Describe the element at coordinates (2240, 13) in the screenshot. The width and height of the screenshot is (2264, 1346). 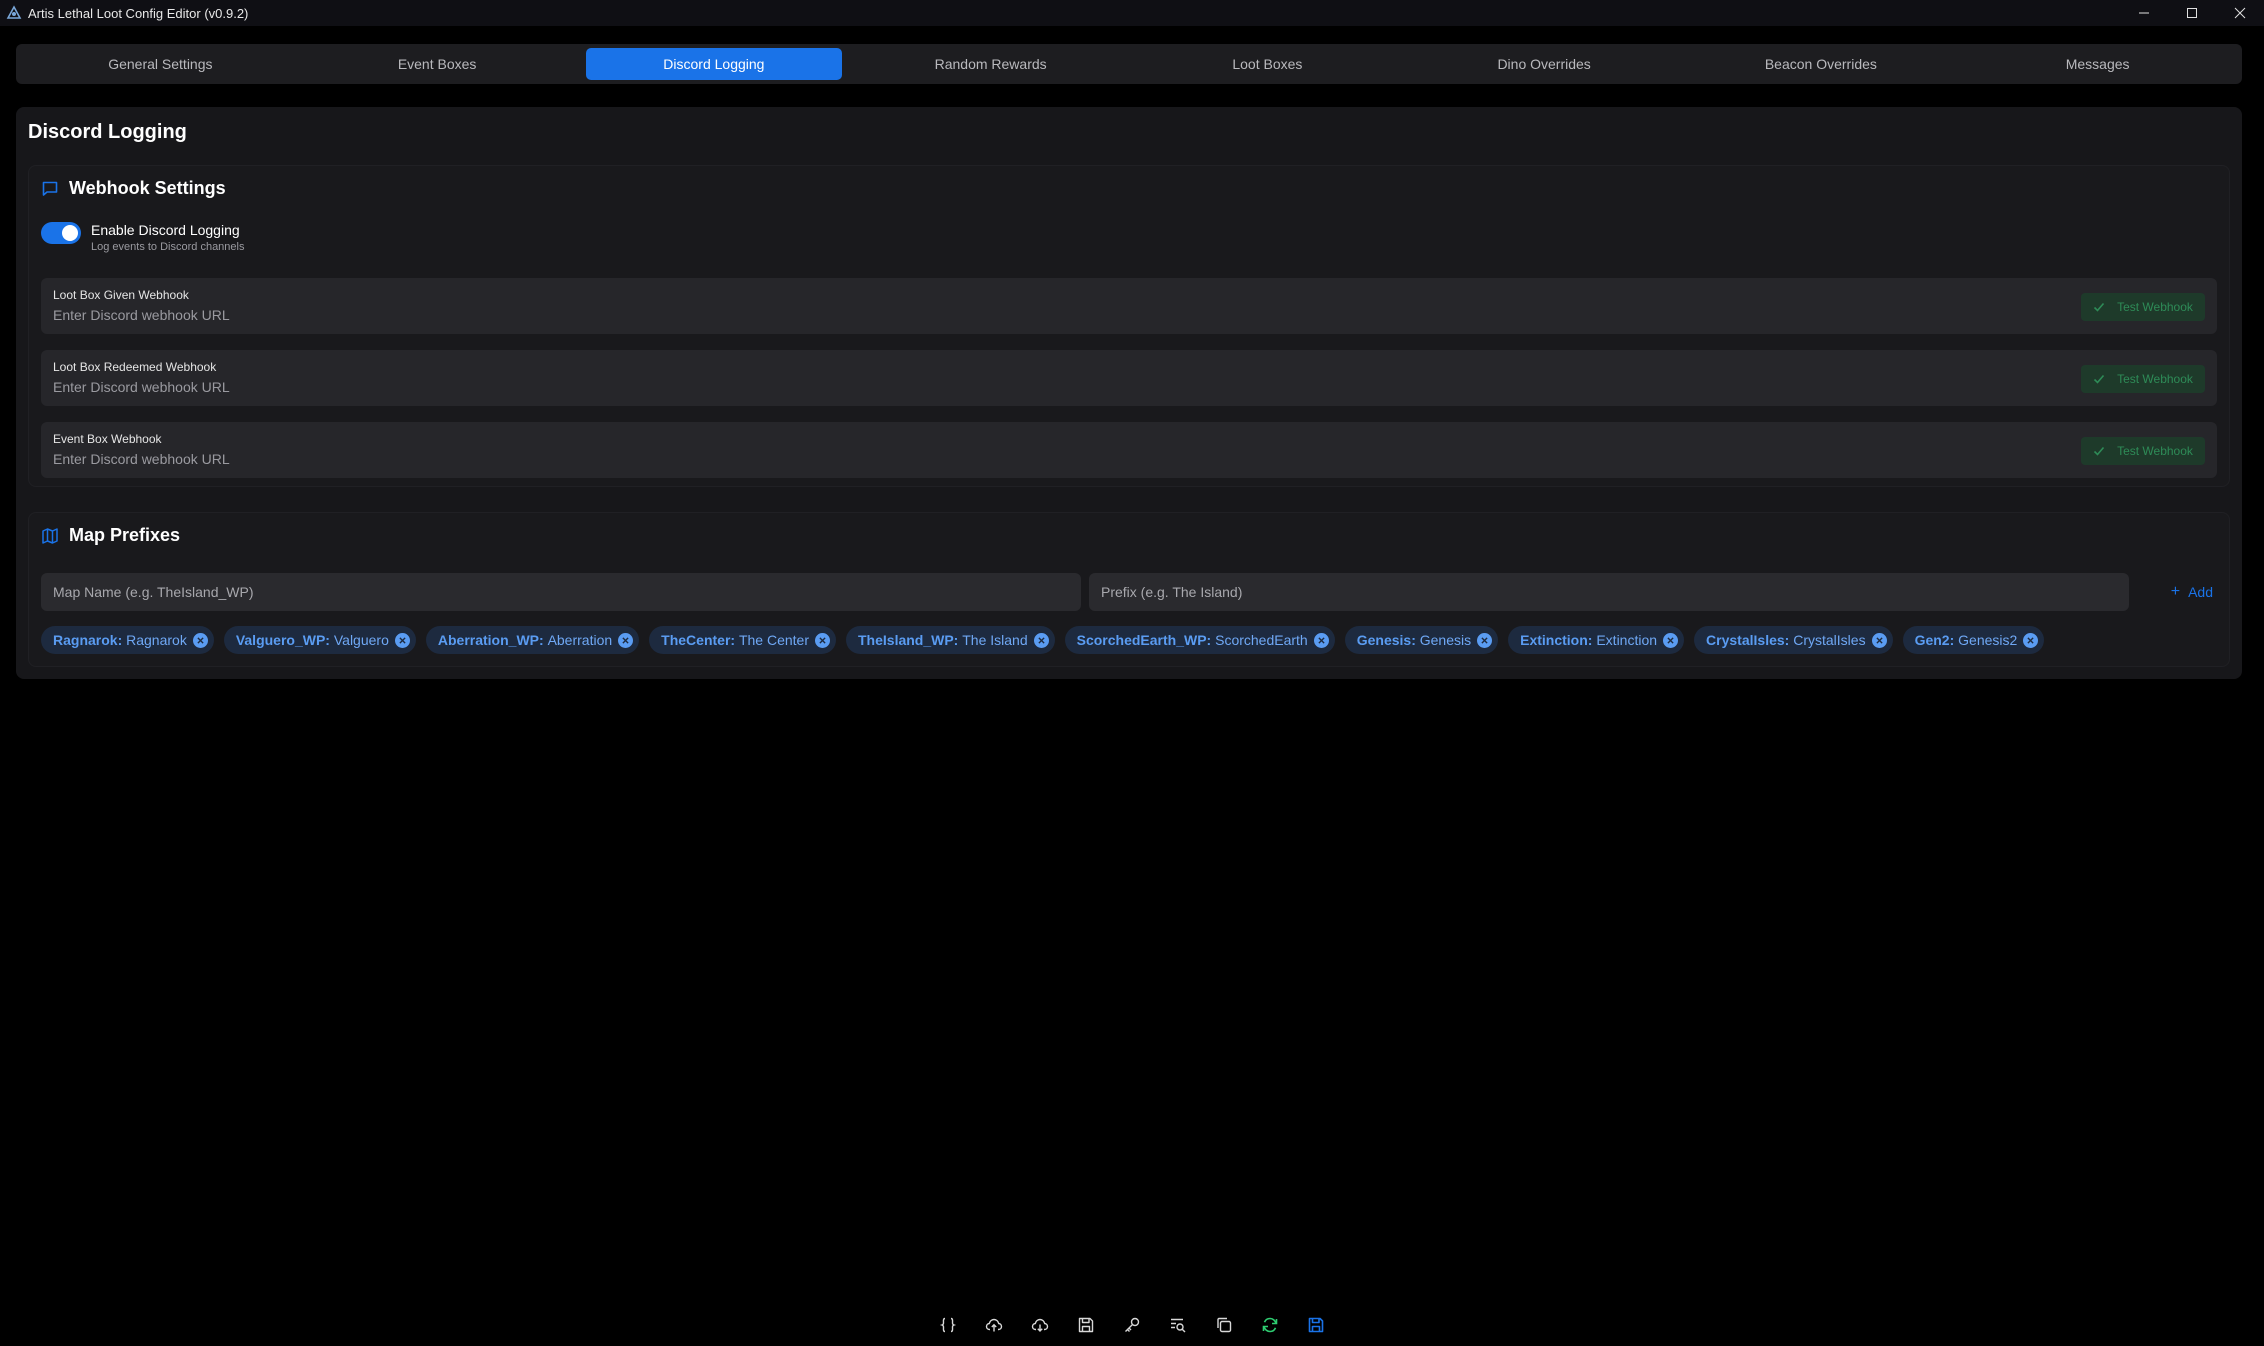
I see `close-button` at that location.